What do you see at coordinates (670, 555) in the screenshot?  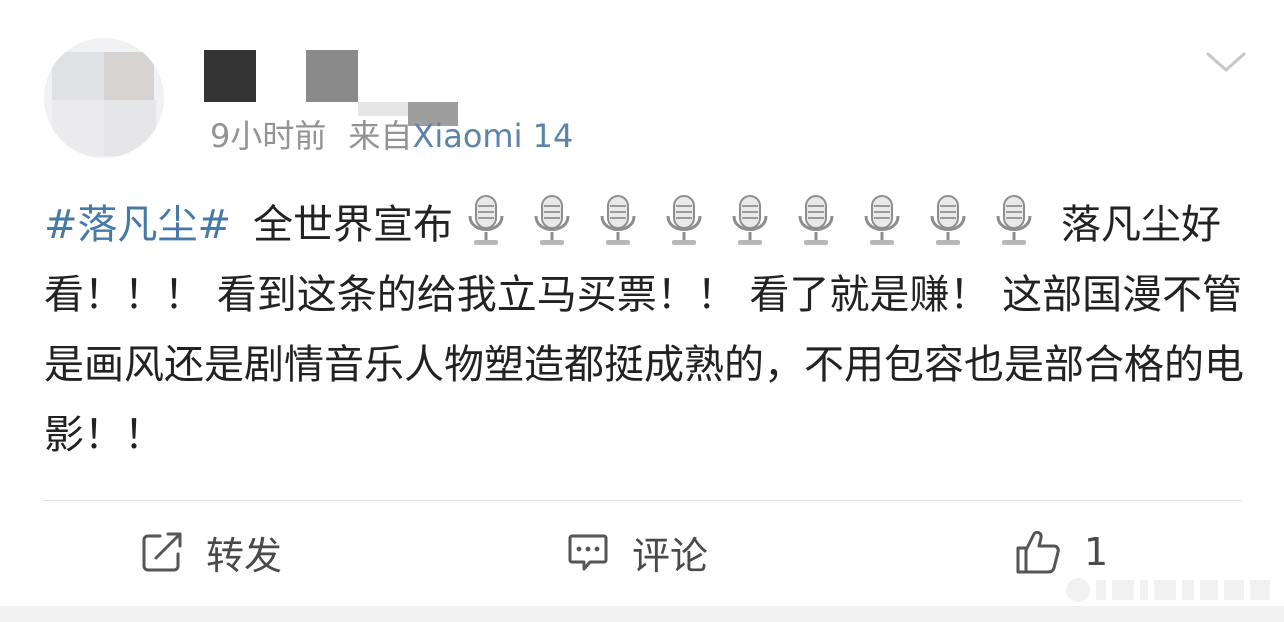 I see `comment-label: 评论` at bounding box center [670, 555].